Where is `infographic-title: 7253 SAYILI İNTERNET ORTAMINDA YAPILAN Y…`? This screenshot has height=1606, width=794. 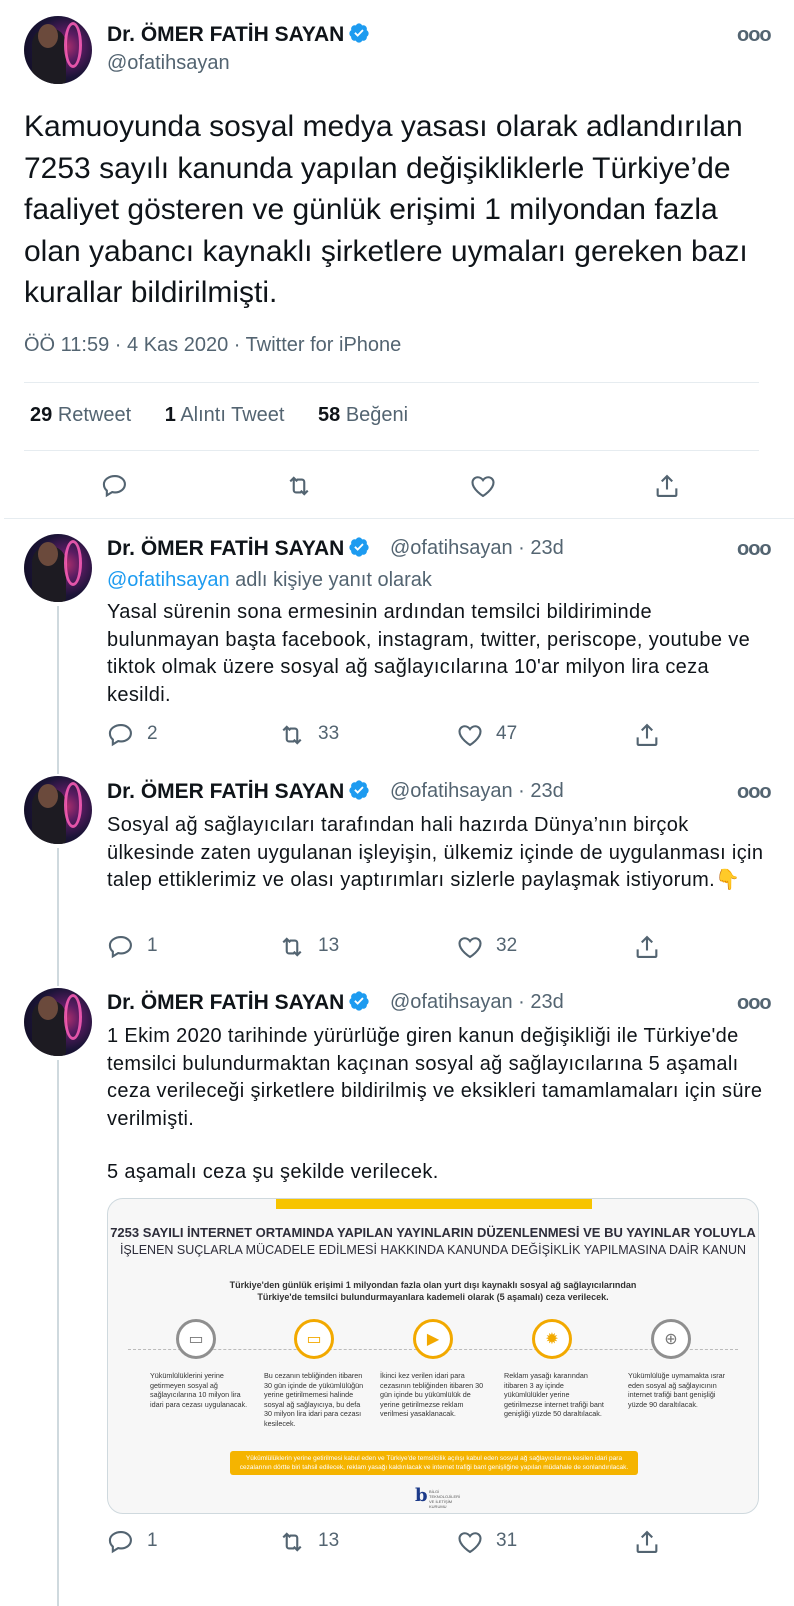
infographic-title: 7253 SAYILI İNTERNET ORTAMINDA YAPILAN Y… is located at coordinates (433, 1232).